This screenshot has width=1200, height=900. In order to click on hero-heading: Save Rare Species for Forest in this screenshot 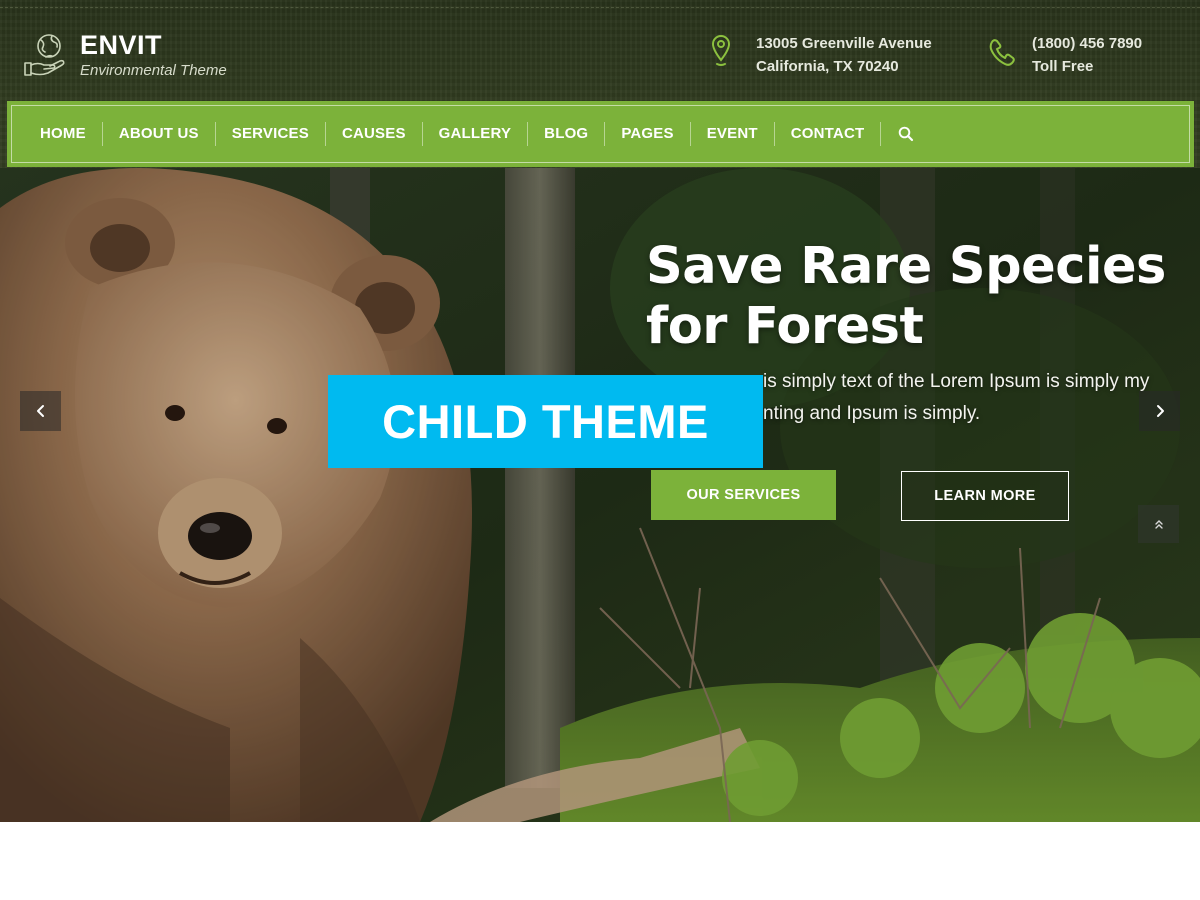, I will do `click(916, 297)`.